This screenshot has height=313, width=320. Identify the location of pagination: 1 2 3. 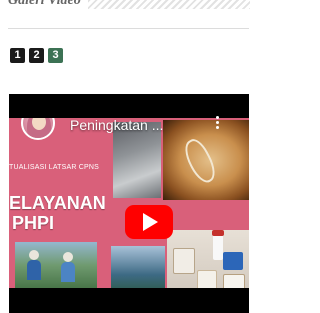
(36, 55).